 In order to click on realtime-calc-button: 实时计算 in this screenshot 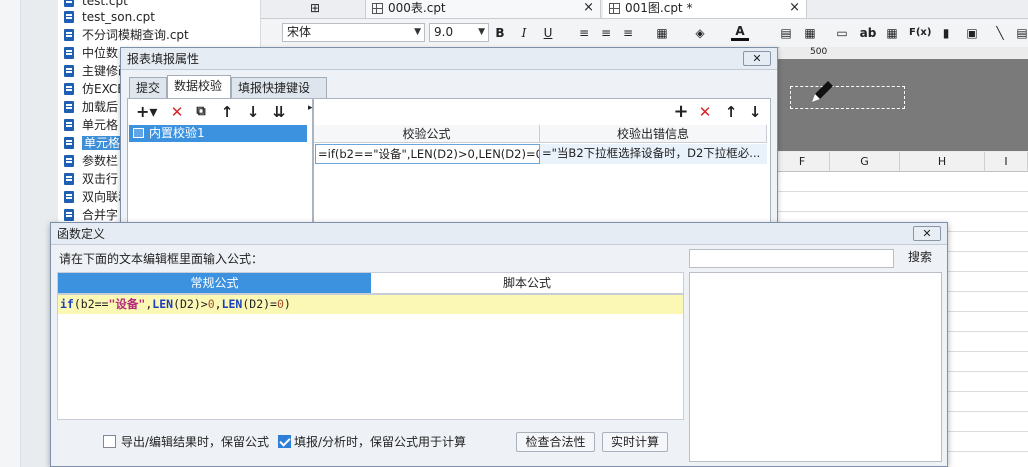, I will do `click(635, 442)`.